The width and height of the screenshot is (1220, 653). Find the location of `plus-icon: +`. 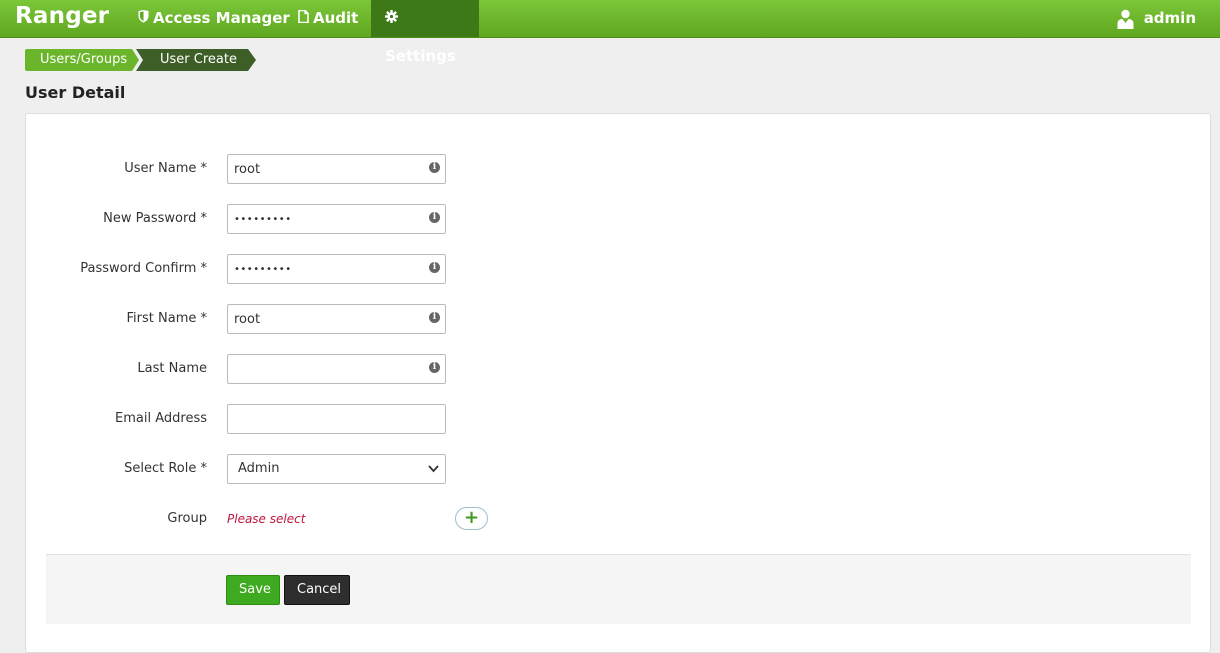

plus-icon: + is located at coordinates (471, 517).